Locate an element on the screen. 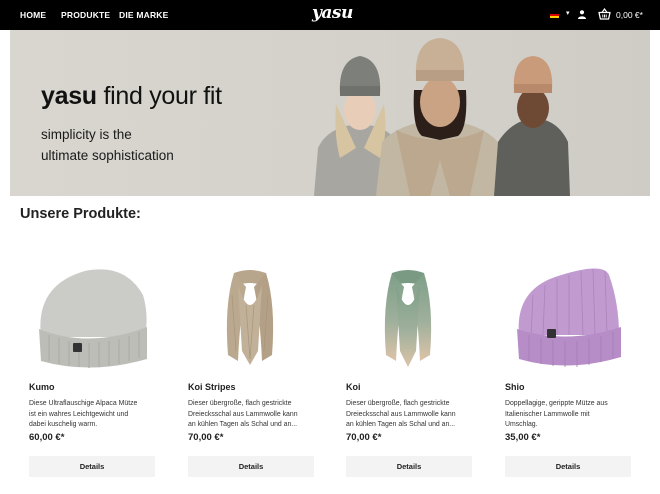 The width and height of the screenshot is (660, 494). nav-home-link: HOME is located at coordinates (33, 15).